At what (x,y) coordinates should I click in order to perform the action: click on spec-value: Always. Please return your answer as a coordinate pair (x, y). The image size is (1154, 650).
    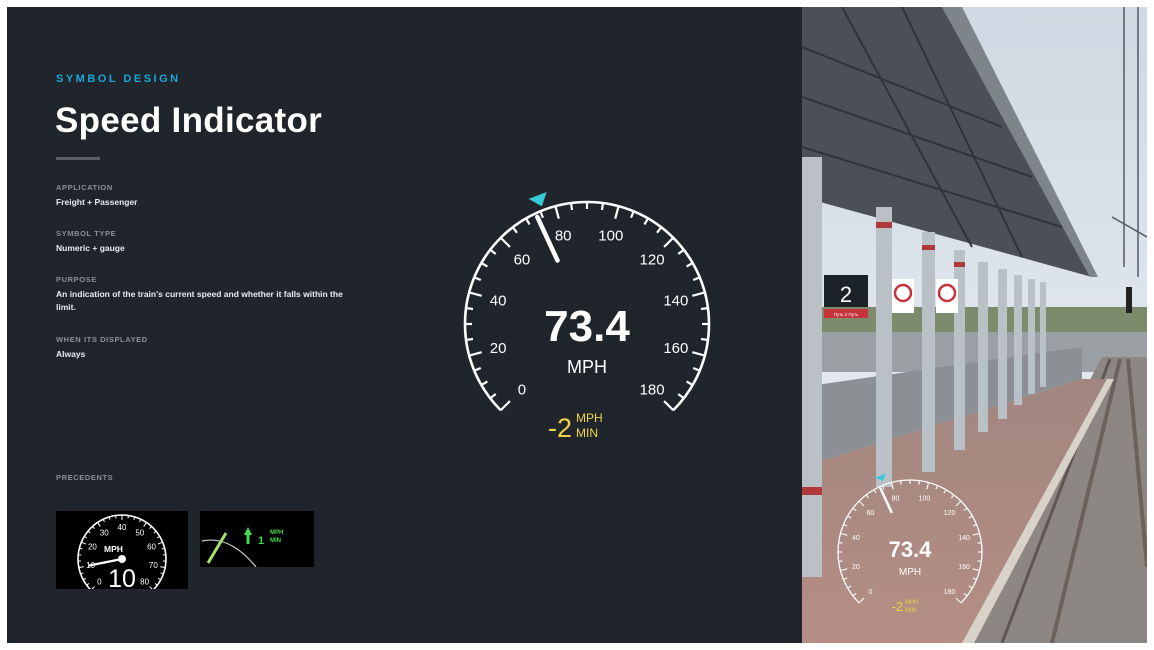
    Looking at the image, I should click on (71, 354).